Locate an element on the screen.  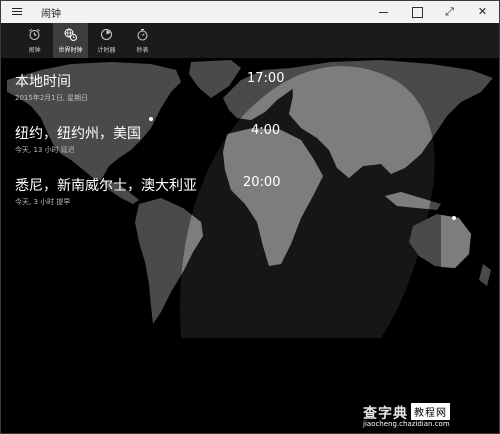
alarm-clock-icon is located at coordinates (34, 34).